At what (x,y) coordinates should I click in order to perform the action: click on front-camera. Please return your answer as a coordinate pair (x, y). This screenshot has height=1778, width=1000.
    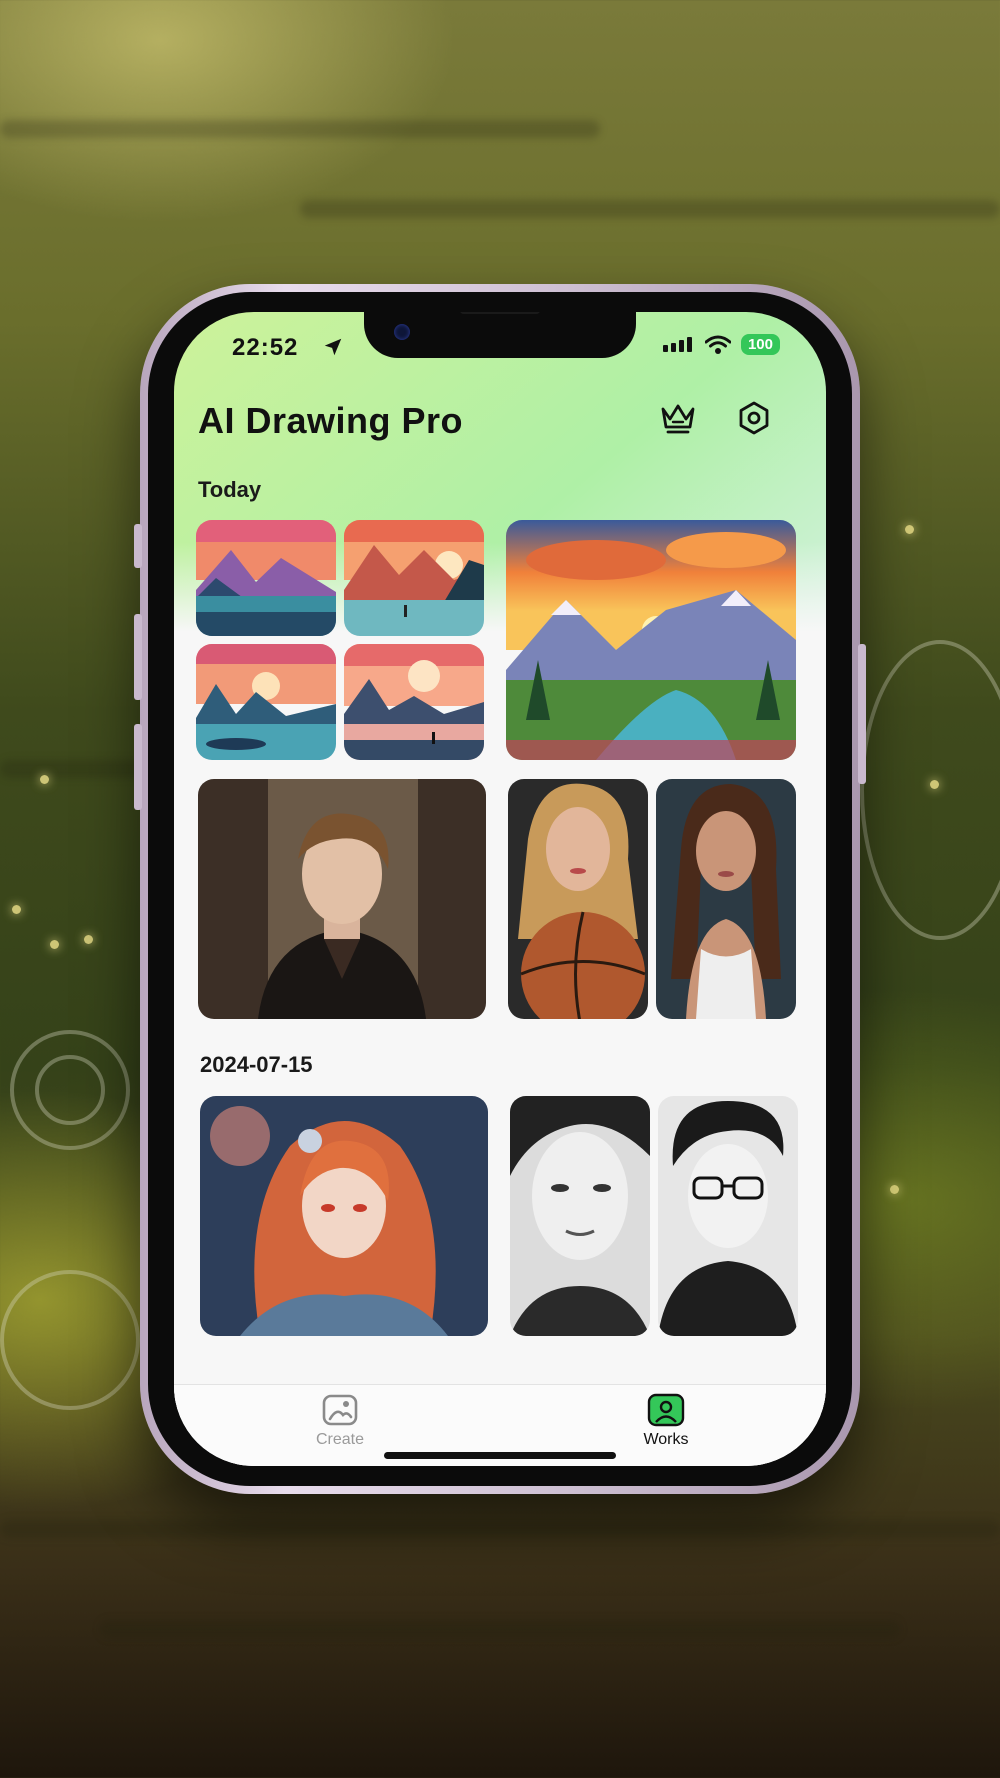
    Looking at the image, I should click on (402, 332).